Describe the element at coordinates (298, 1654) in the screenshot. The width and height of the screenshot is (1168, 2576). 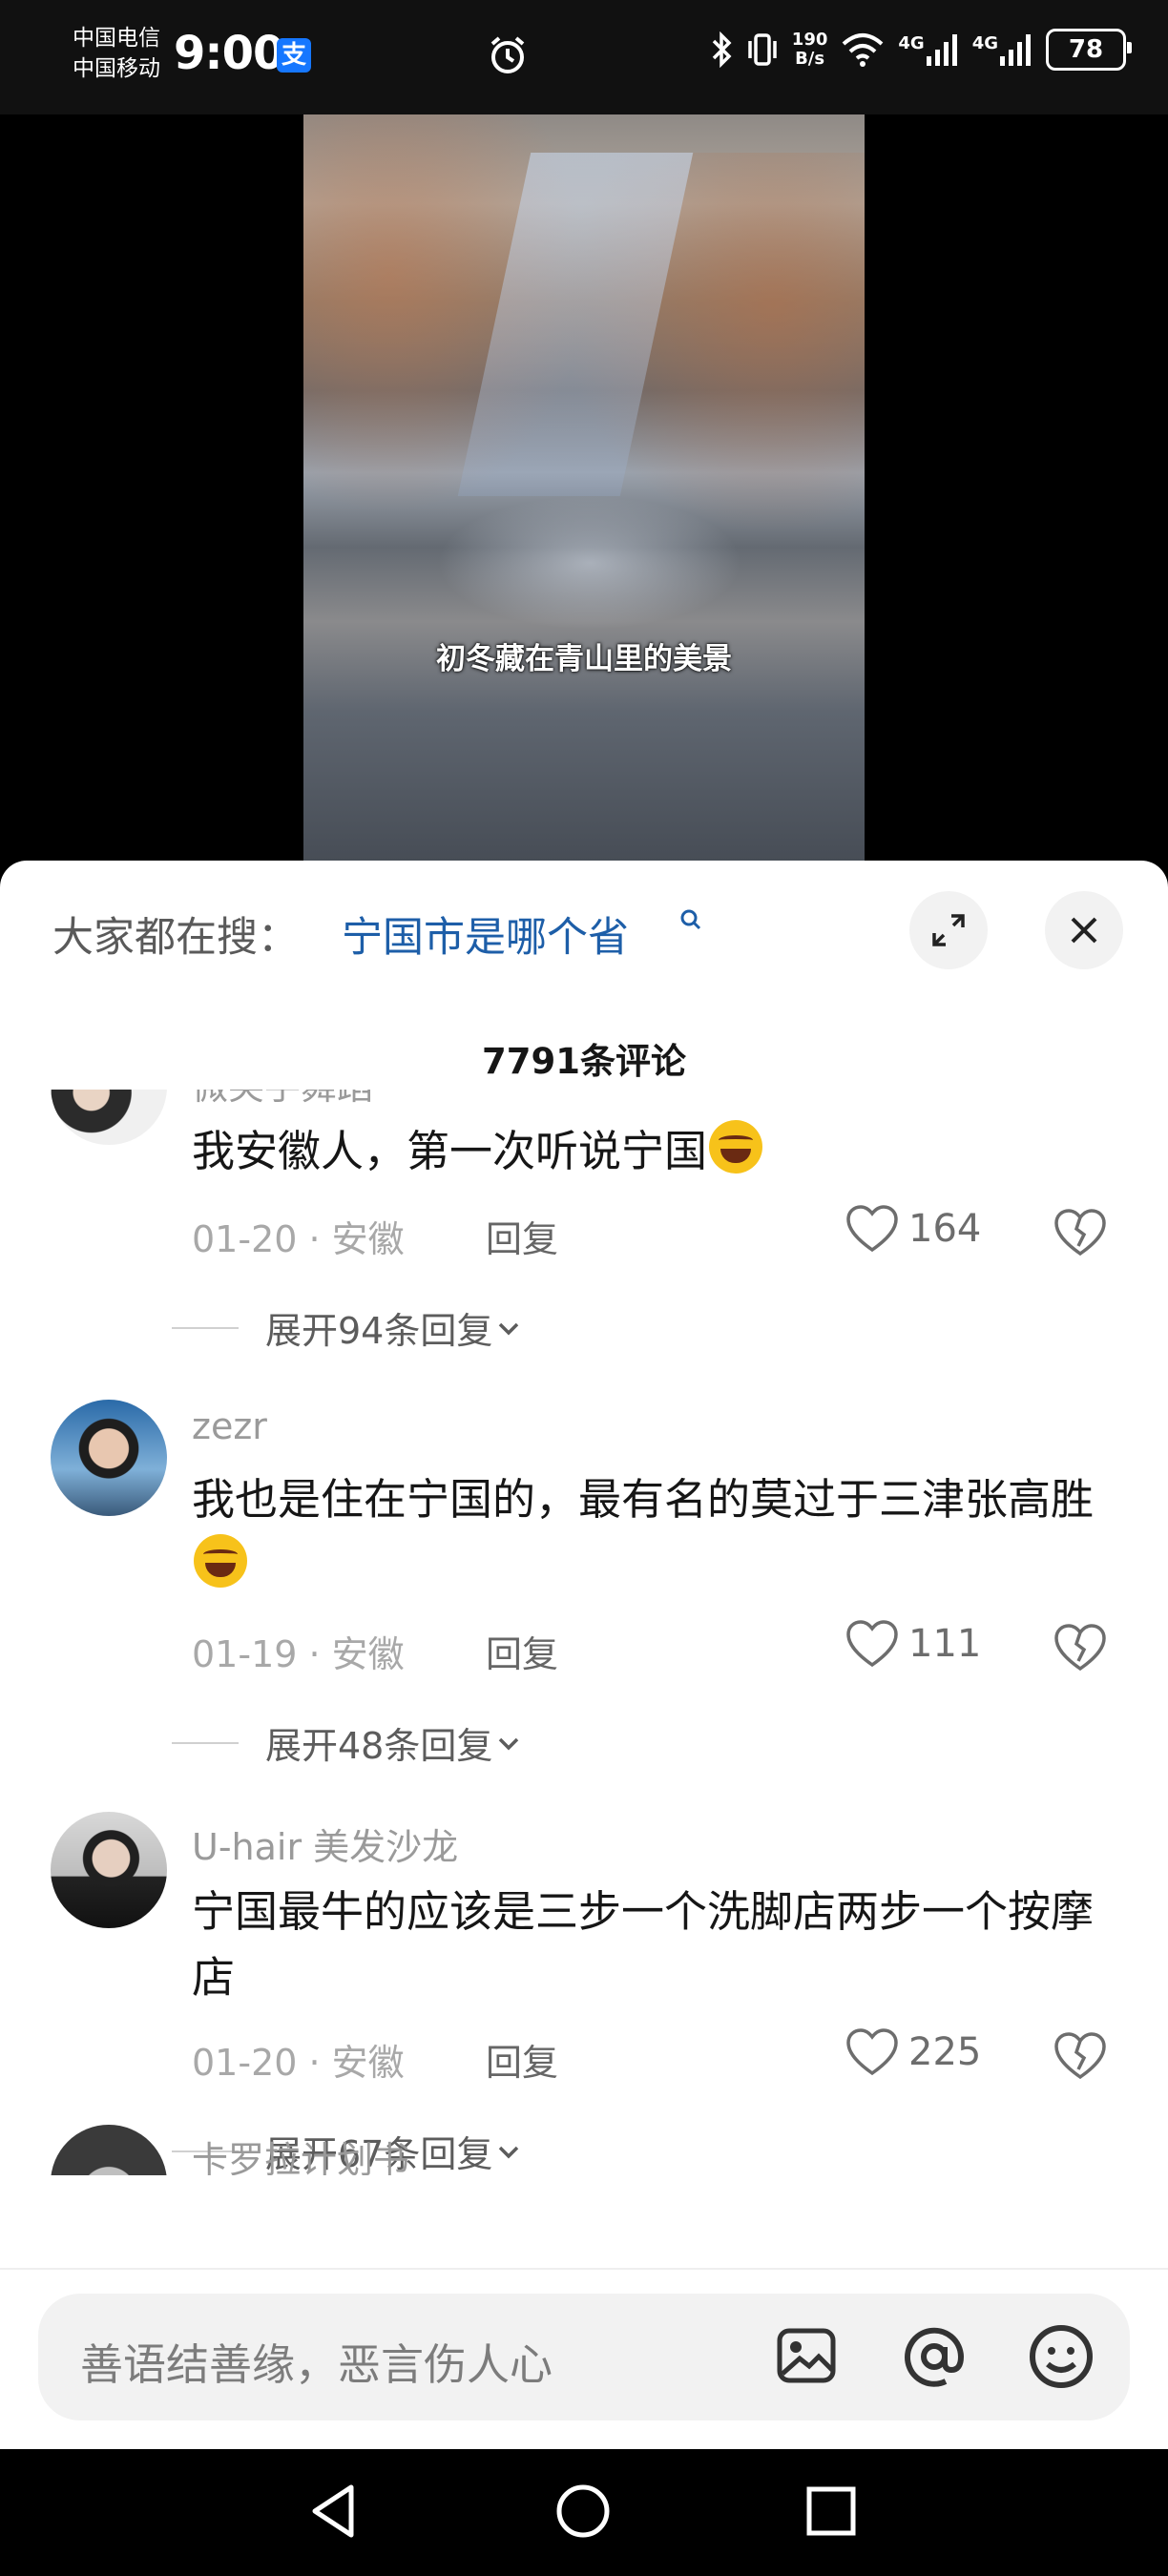
I see `comment-date-location: 01-19 · 安徽` at that location.